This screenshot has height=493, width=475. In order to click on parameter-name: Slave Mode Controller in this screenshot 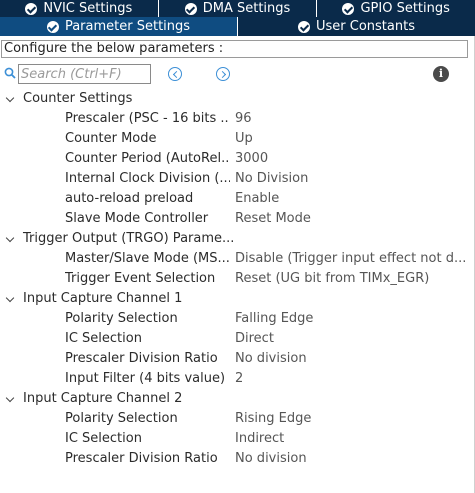, I will do `click(137, 218)`.